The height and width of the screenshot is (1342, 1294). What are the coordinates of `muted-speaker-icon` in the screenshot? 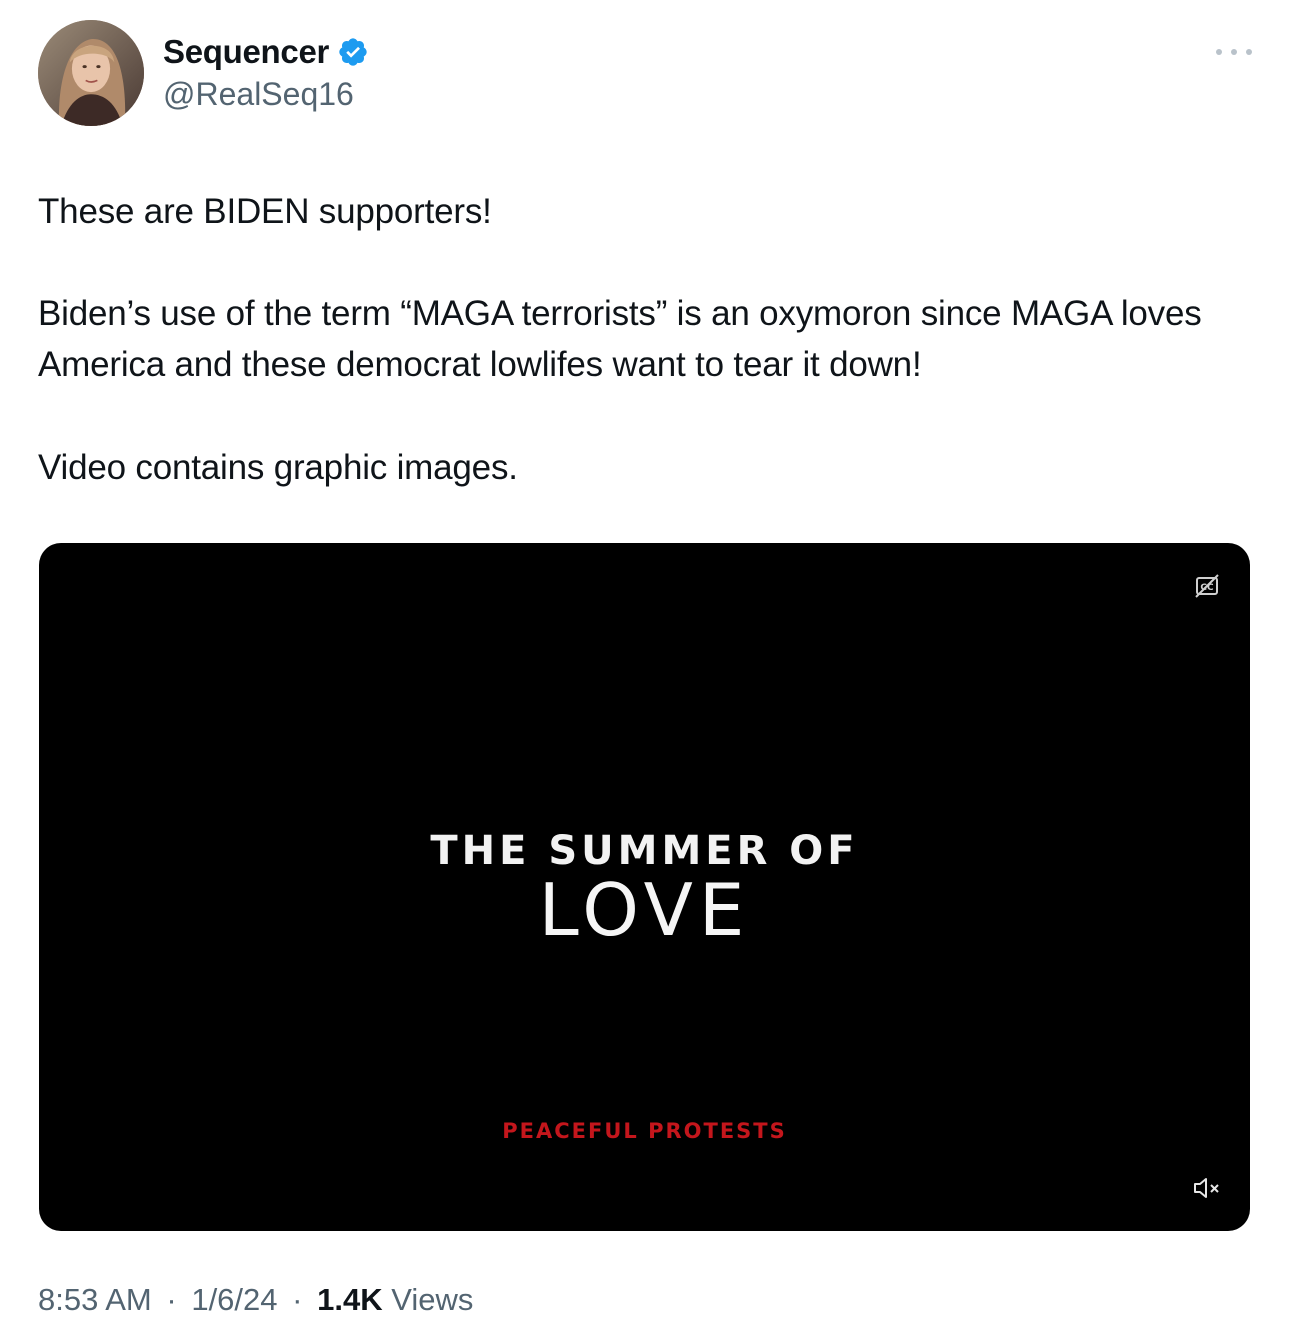 It's located at (1207, 1188).